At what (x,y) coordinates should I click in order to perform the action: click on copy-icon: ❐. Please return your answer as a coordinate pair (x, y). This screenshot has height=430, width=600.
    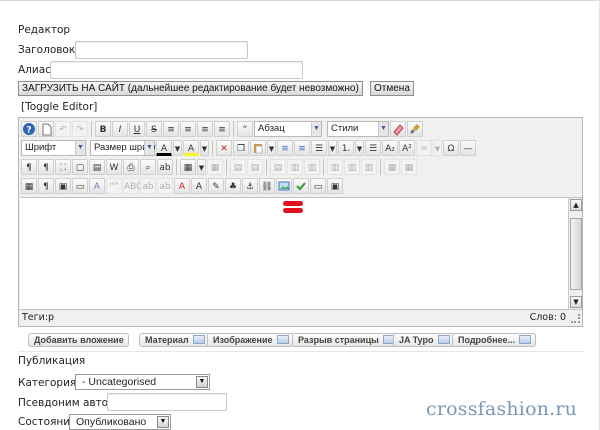
    Looking at the image, I should click on (241, 148).